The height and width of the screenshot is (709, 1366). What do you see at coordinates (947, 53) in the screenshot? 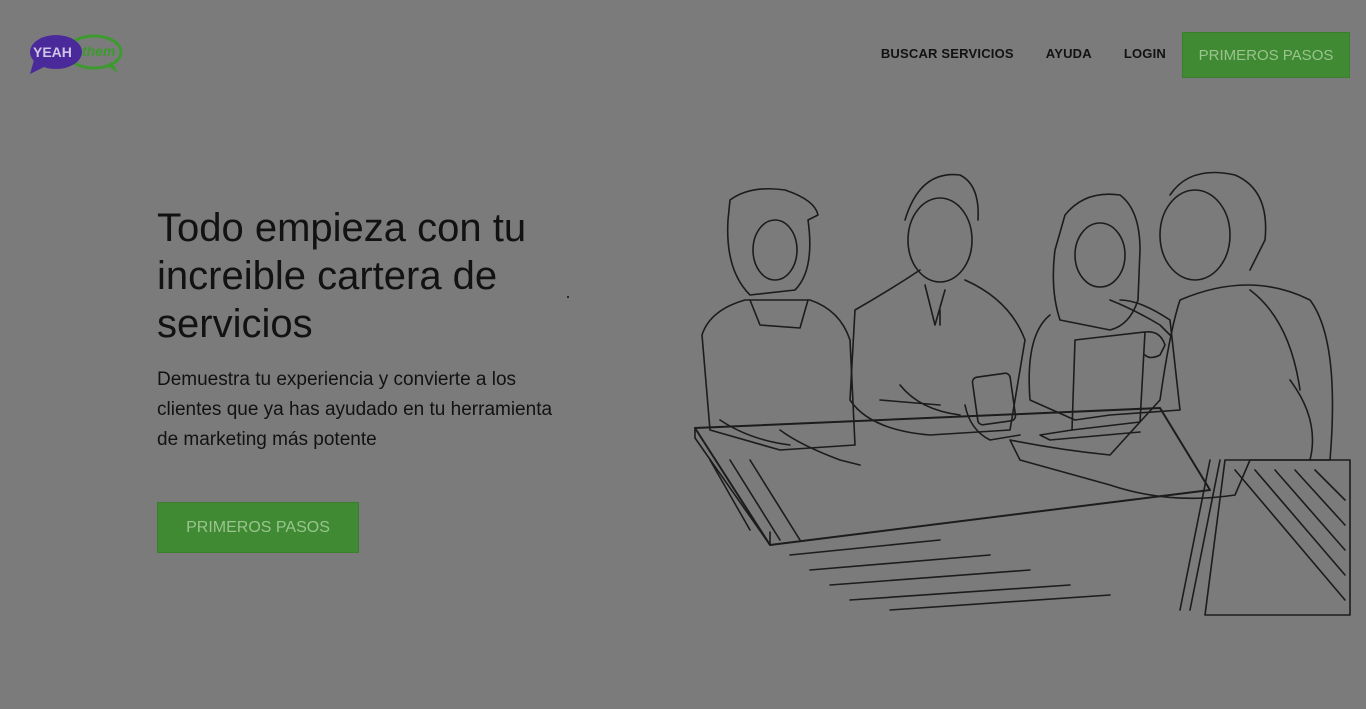
I see `nav-buscar-servicios: BUSCAR SERVICIOS` at bounding box center [947, 53].